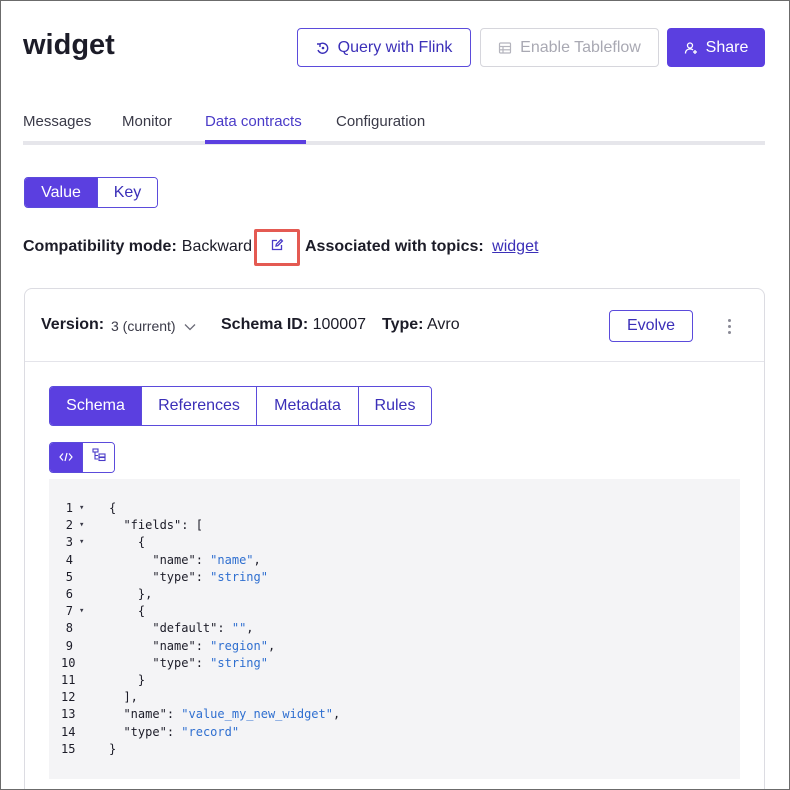 The image size is (790, 790). I want to click on query-with-flink-button: Query with Flink, so click(384, 47).